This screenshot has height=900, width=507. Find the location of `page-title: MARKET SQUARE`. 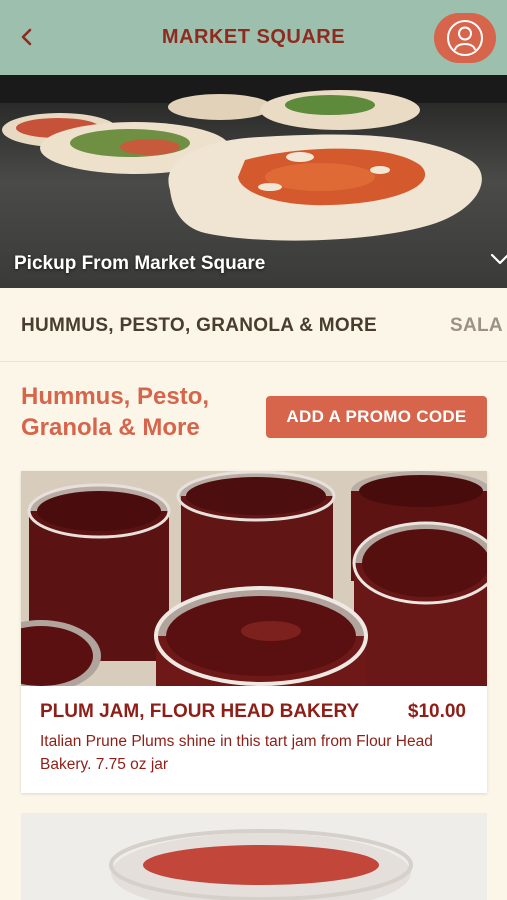

page-title: MARKET SQUARE is located at coordinates (253, 37).